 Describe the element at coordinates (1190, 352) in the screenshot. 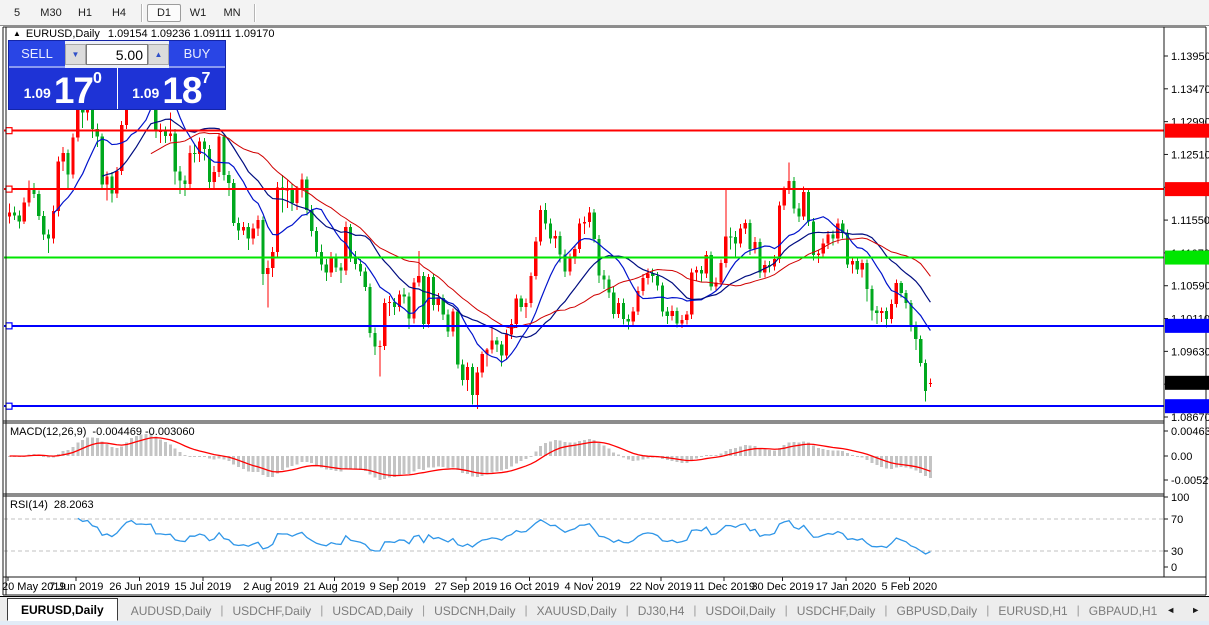

I see `price-tick-label: 1.09630` at that location.